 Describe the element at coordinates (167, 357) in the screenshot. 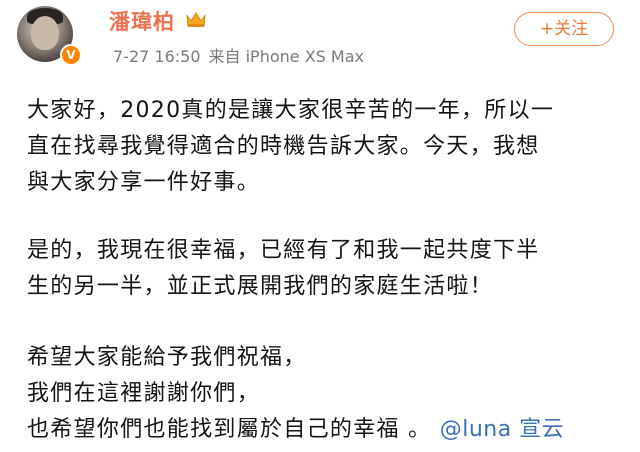

I see `post-line: 希望大家能給予我們祝福，` at that location.